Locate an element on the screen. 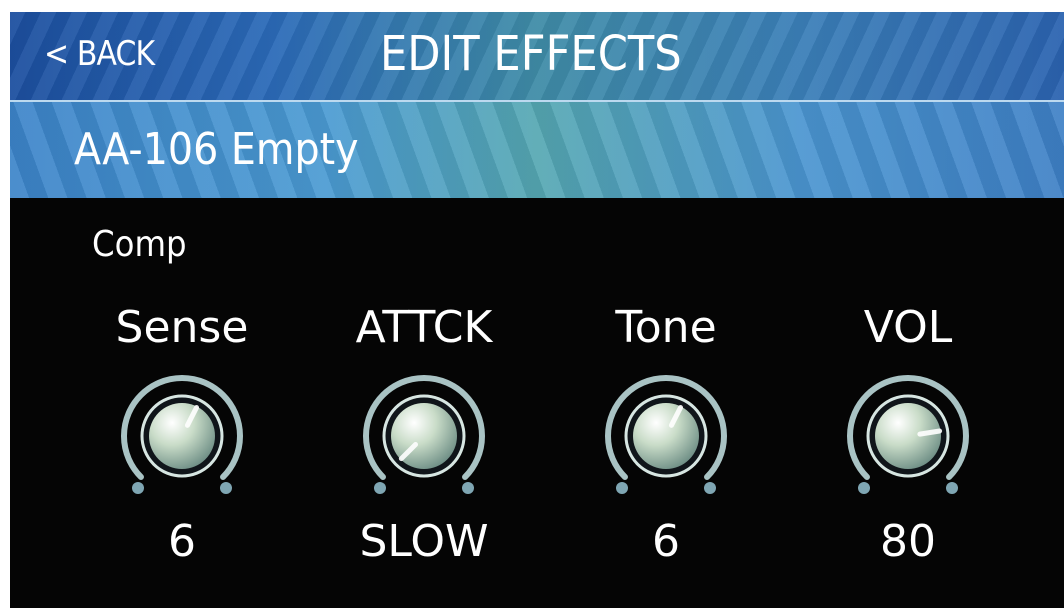 This screenshot has width=1064, height=608. volume-knob is located at coordinates (908, 440).